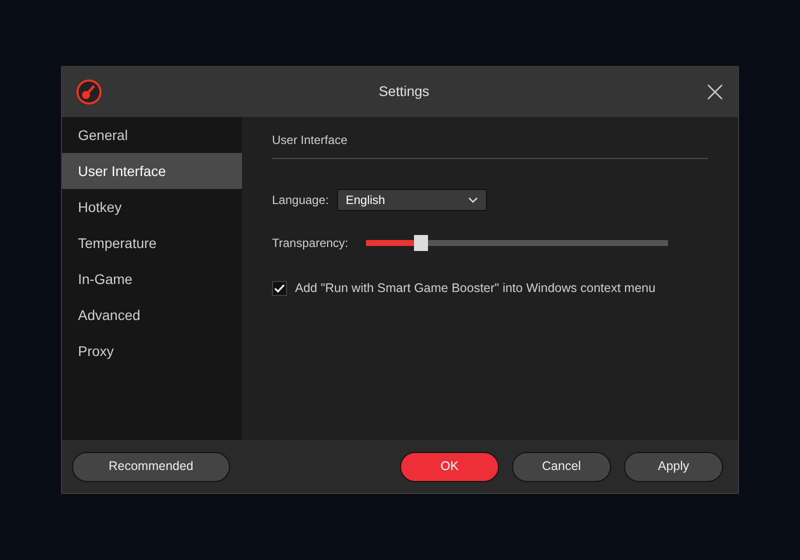 The image size is (800, 560). I want to click on language-dropdown: English, so click(411, 200).